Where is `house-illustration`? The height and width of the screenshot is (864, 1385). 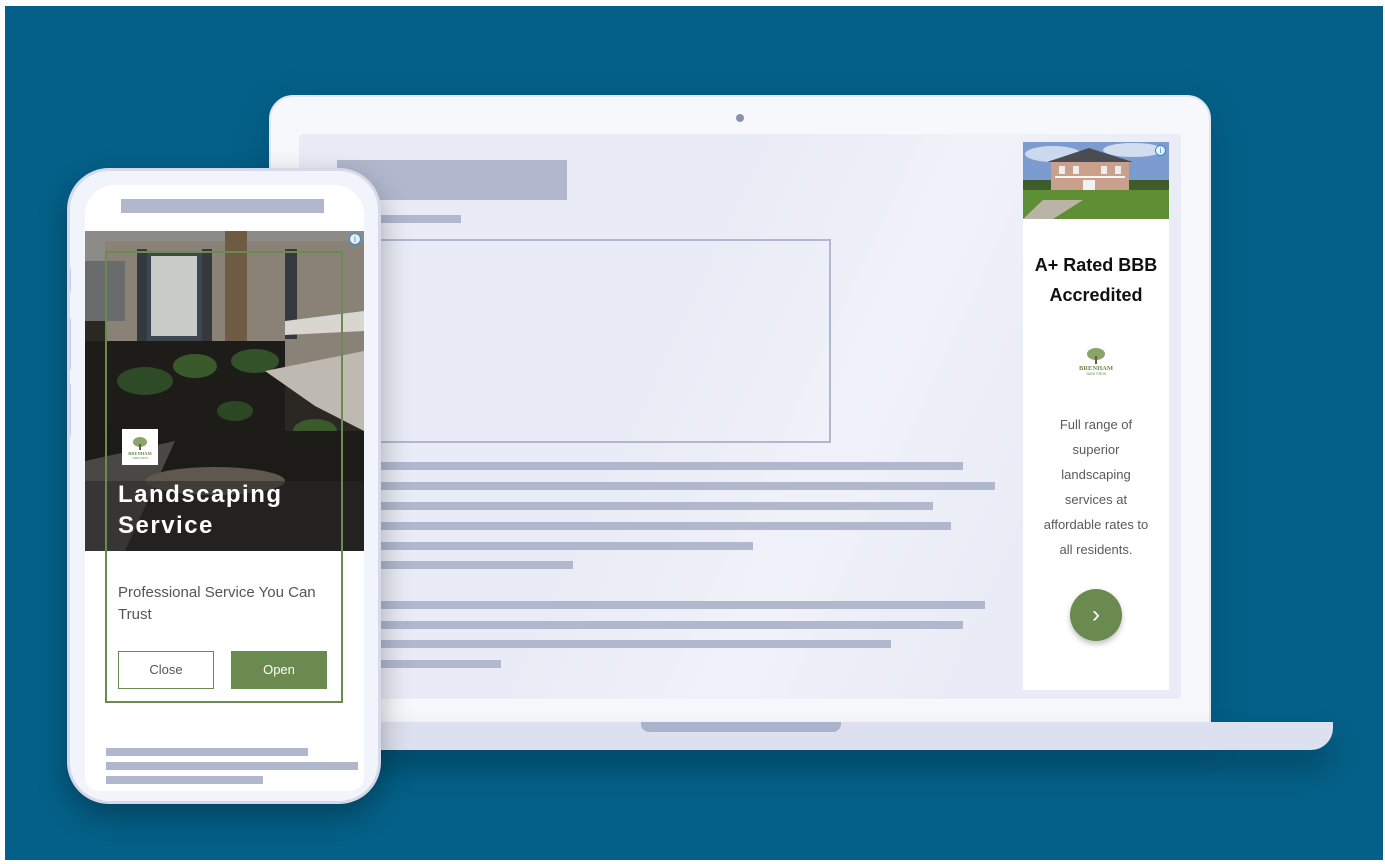 house-illustration is located at coordinates (1096, 180).